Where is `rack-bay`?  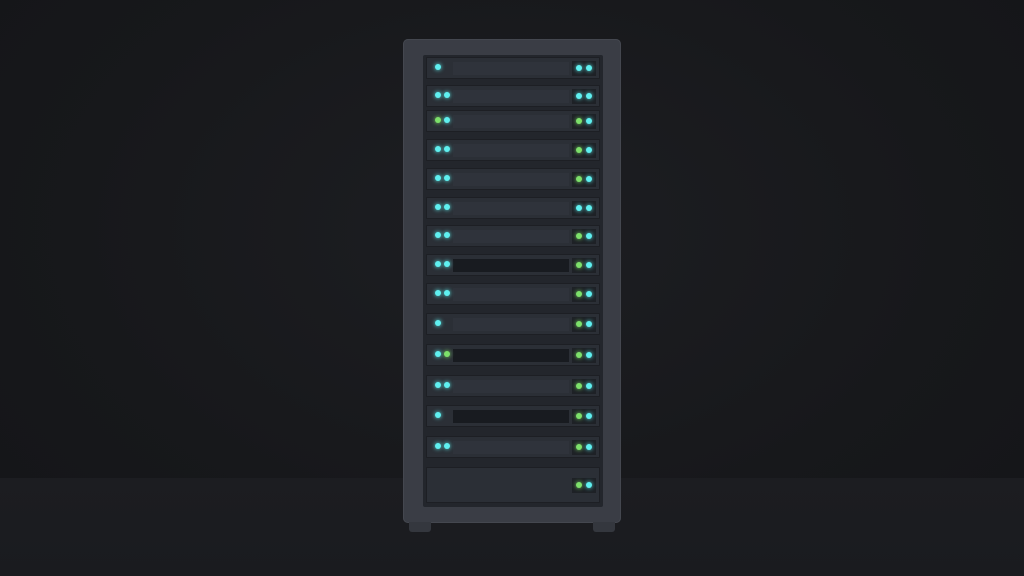 rack-bay is located at coordinates (513, 281).